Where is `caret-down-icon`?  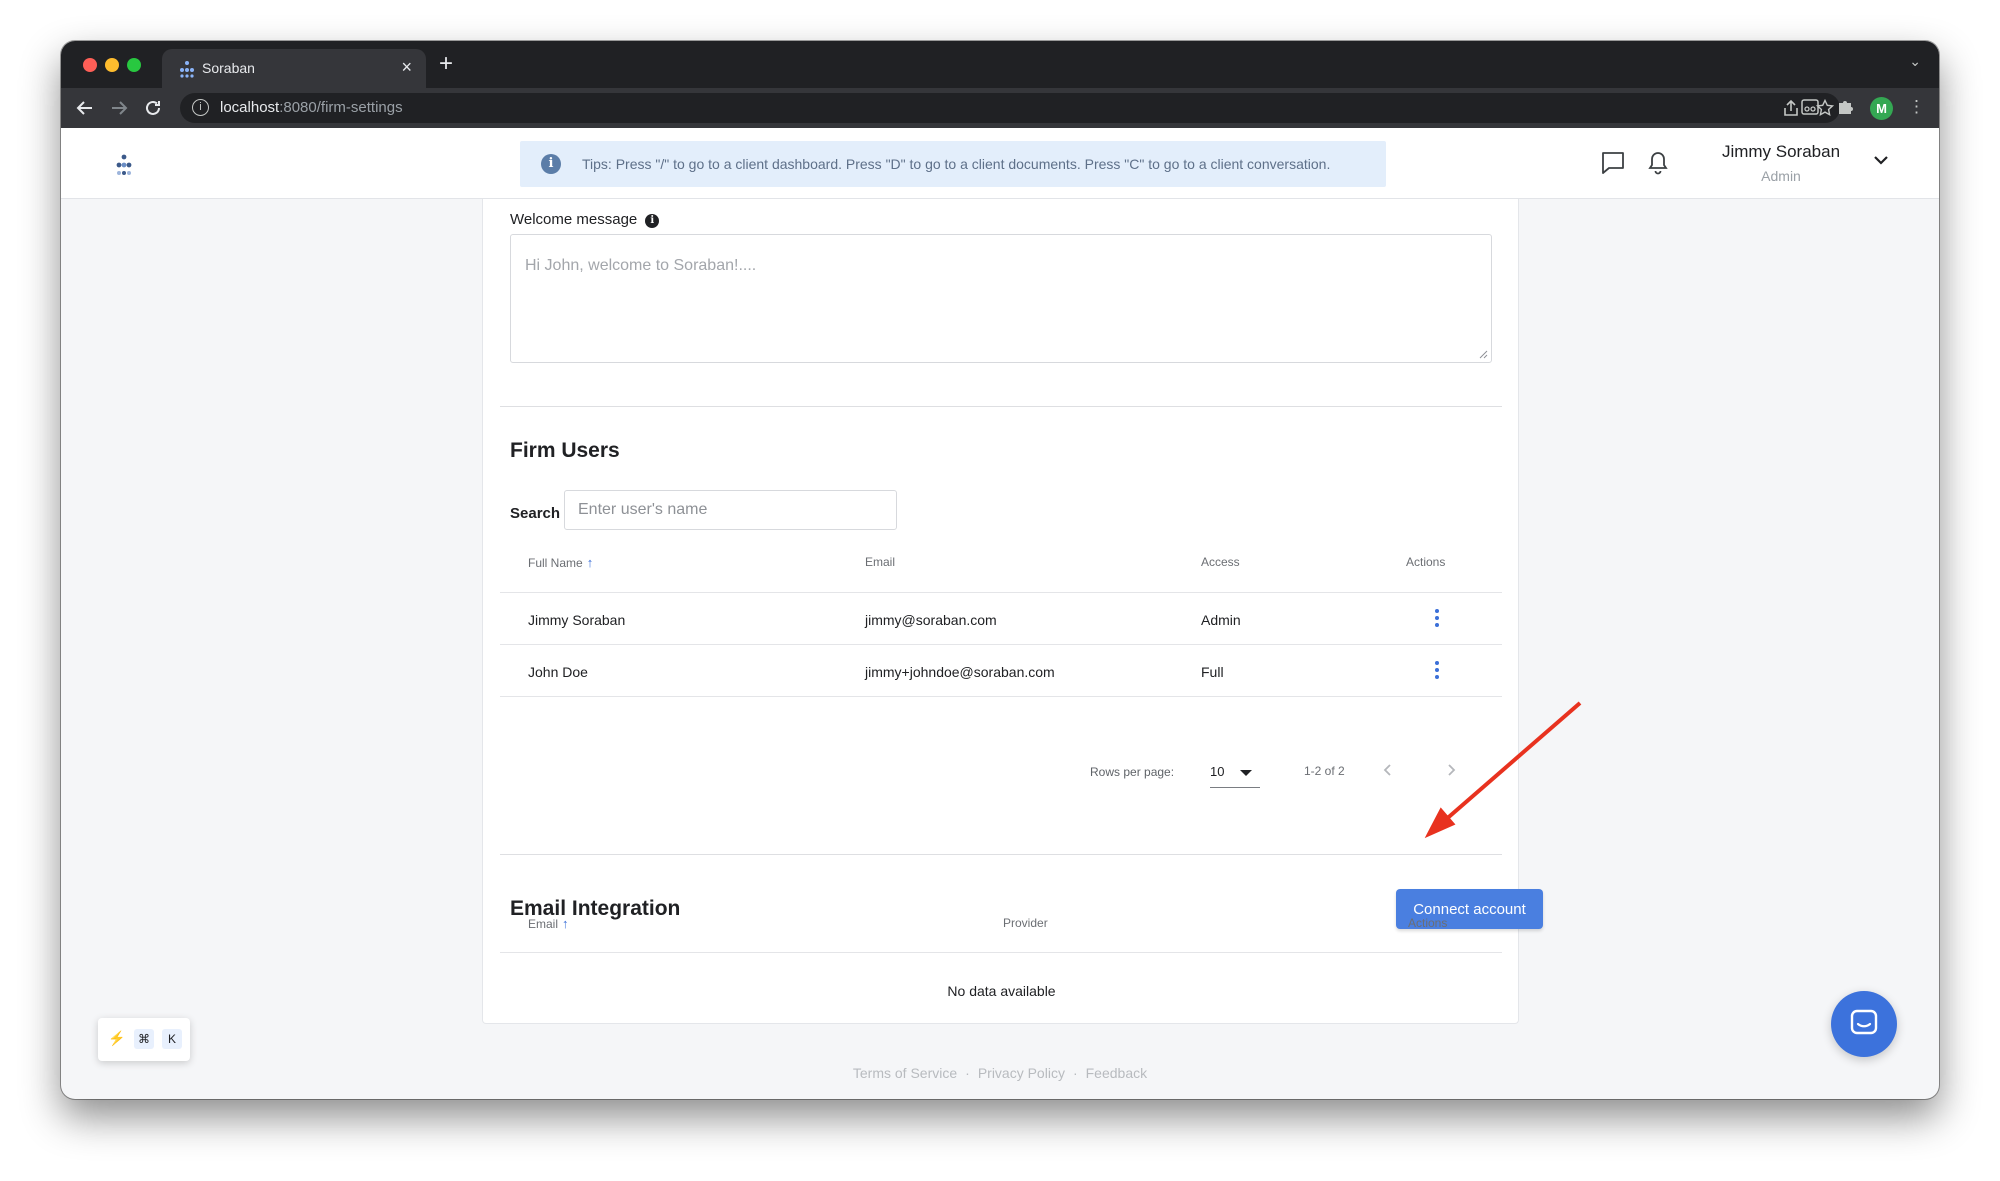
caret-down-icon is located at coordinates (1246, 773).